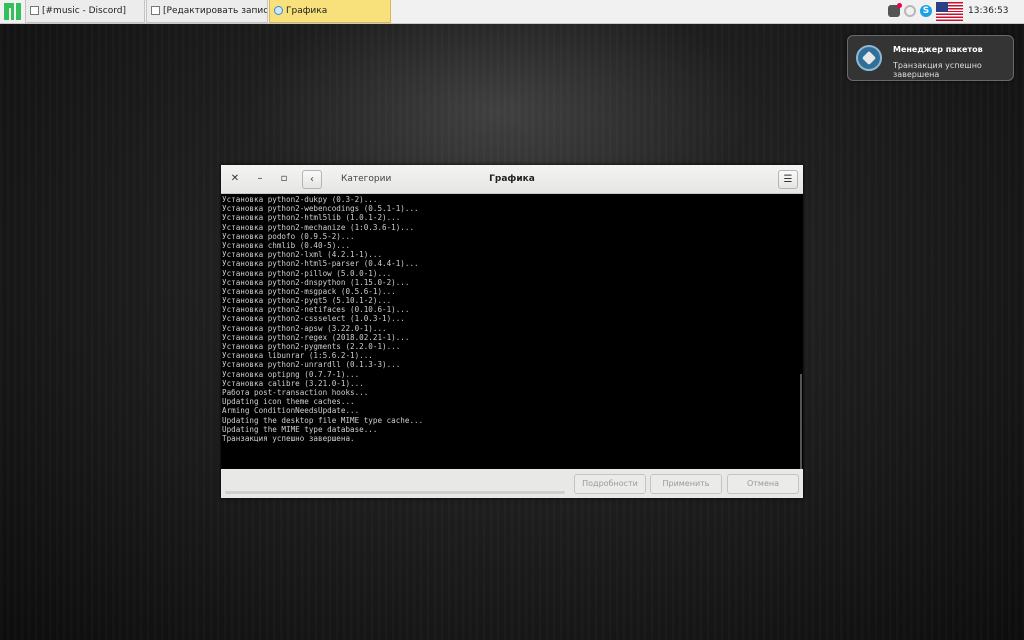 The width and height of the screenshot is (1024, 640). I want to click on minimize-button: –, so click(260, 179).